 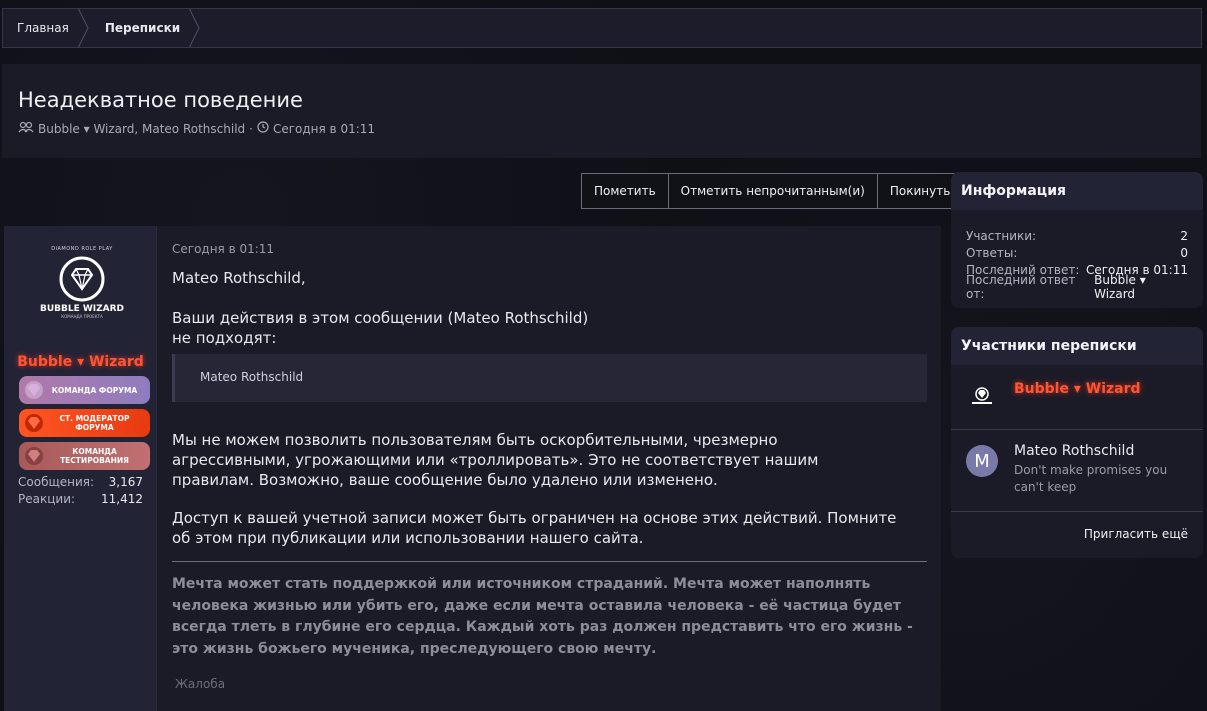 What do you see at coordinates (992, 252) in the screenshot?
I see `replies-label: Ответы:` at bounding box center [992, 252].